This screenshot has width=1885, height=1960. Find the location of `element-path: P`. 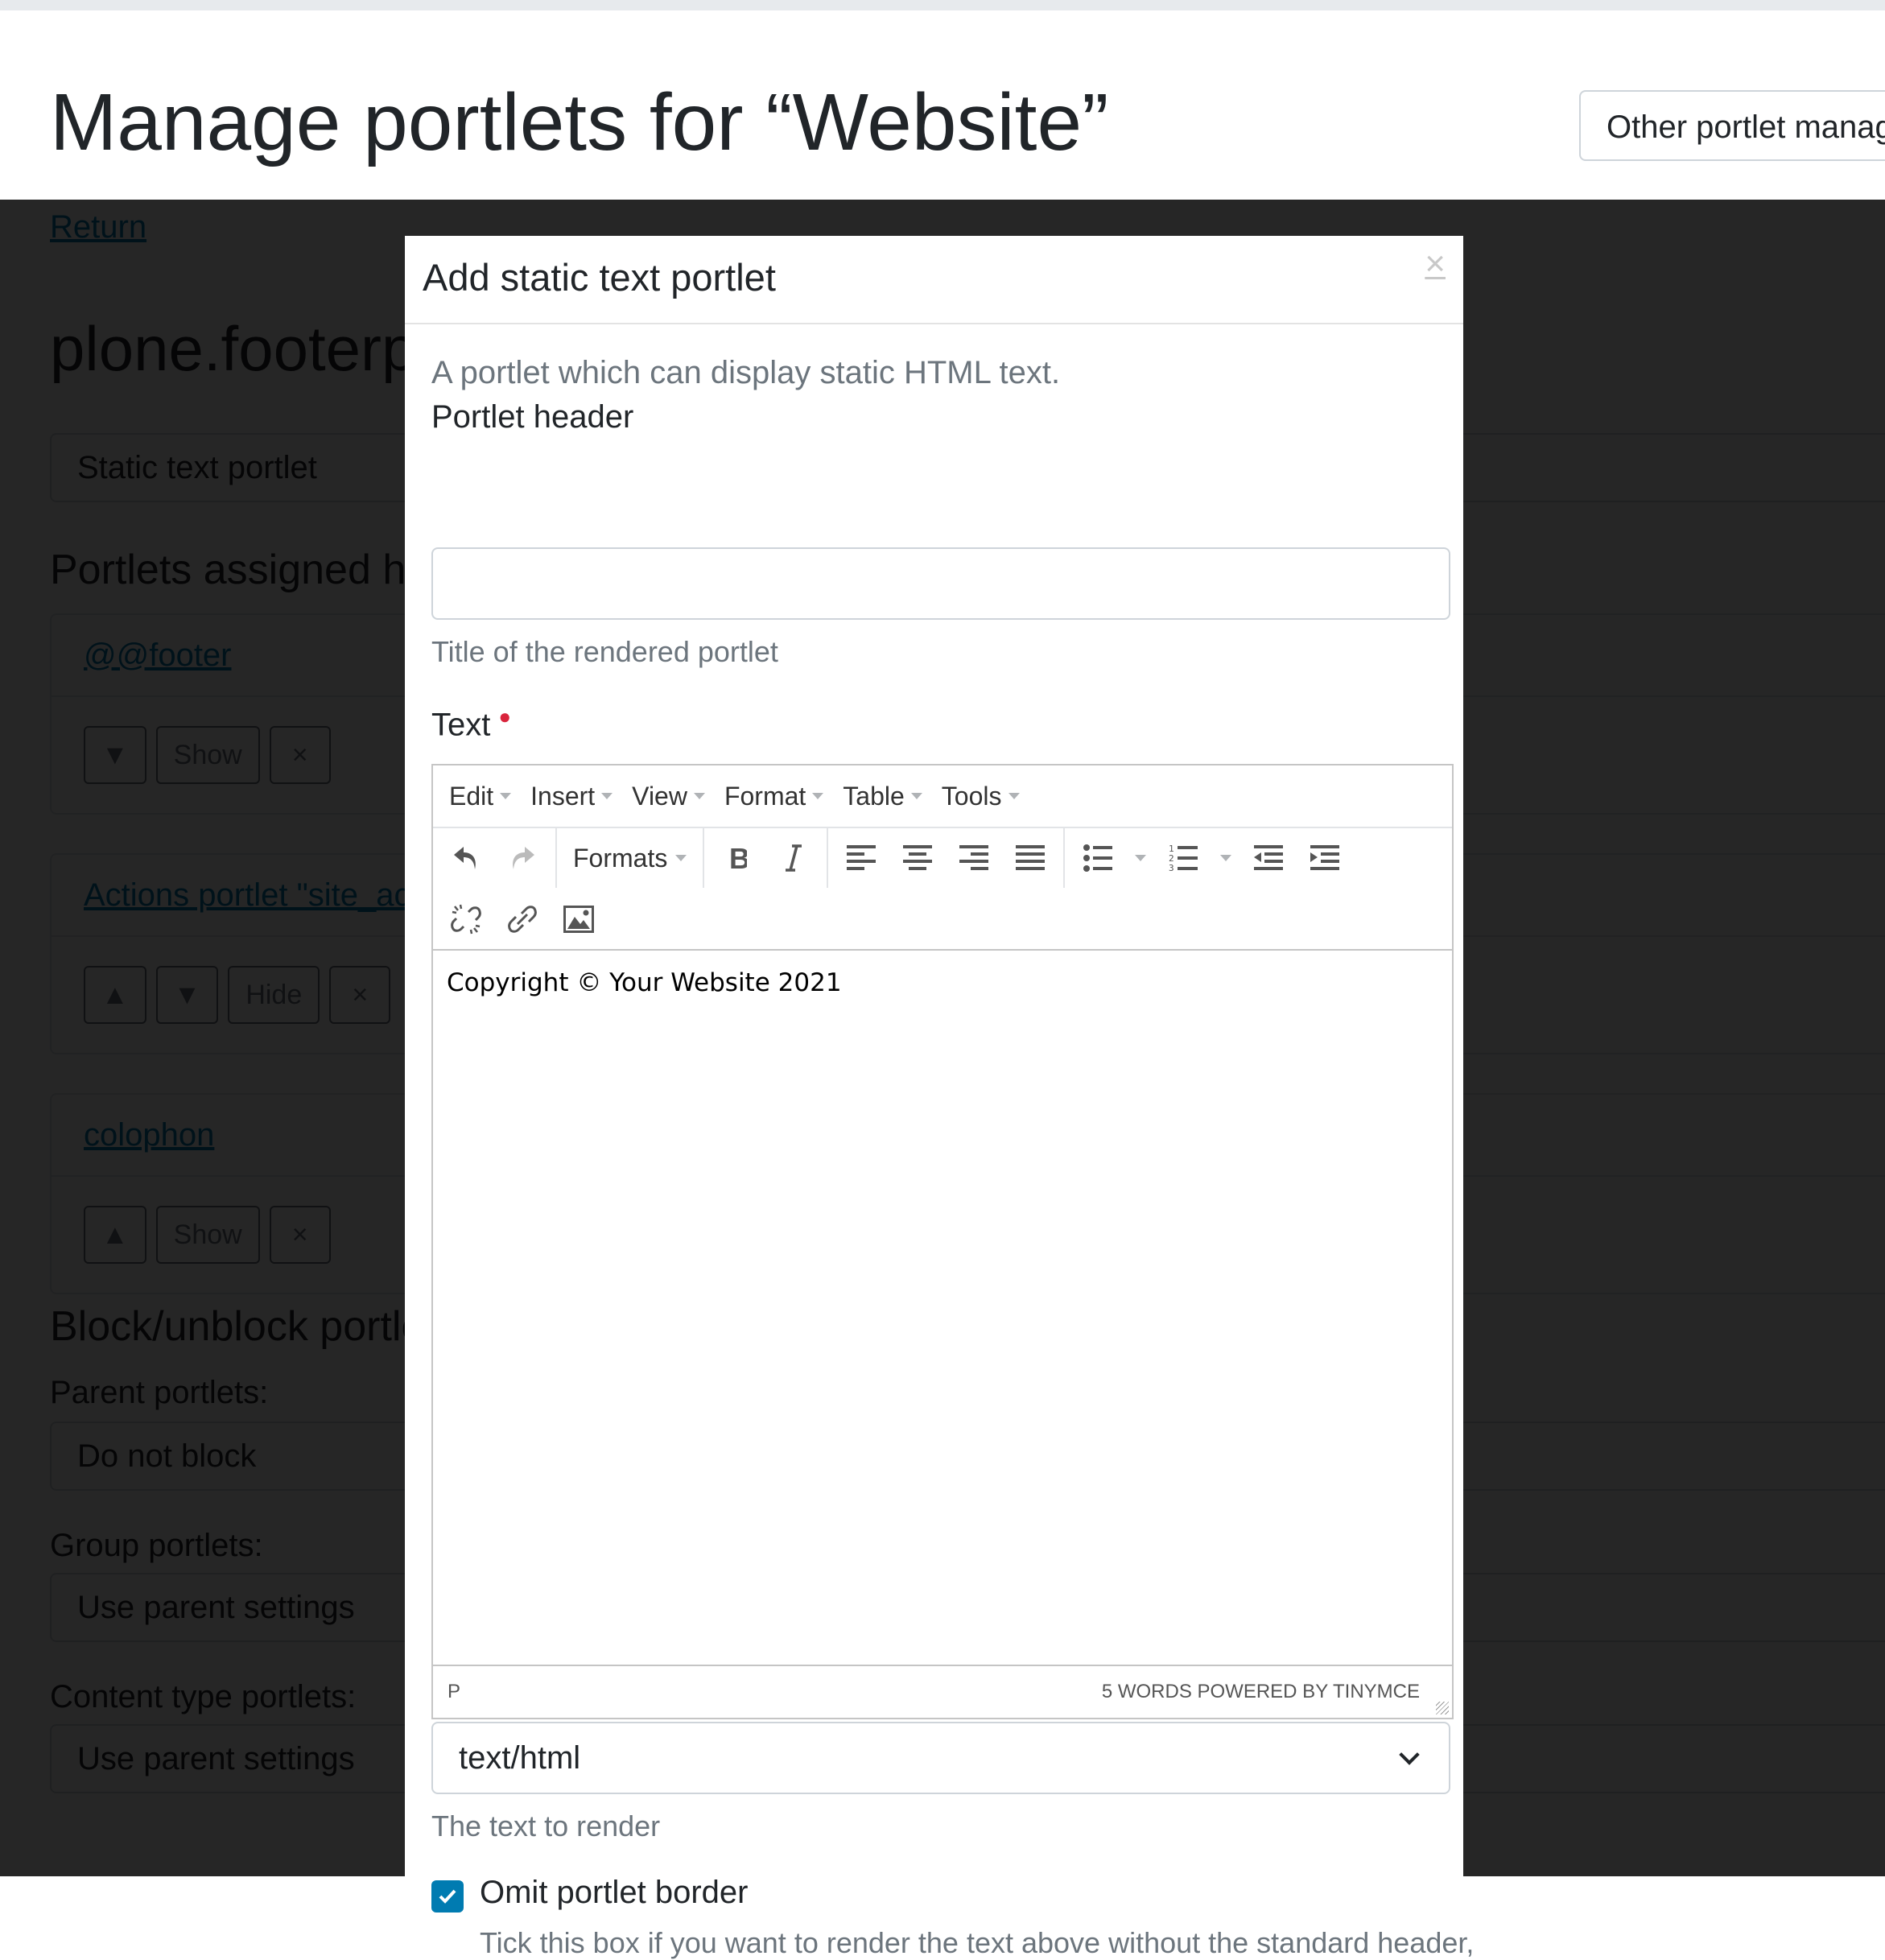

element-path: P is located at coordinates (454, 1692).